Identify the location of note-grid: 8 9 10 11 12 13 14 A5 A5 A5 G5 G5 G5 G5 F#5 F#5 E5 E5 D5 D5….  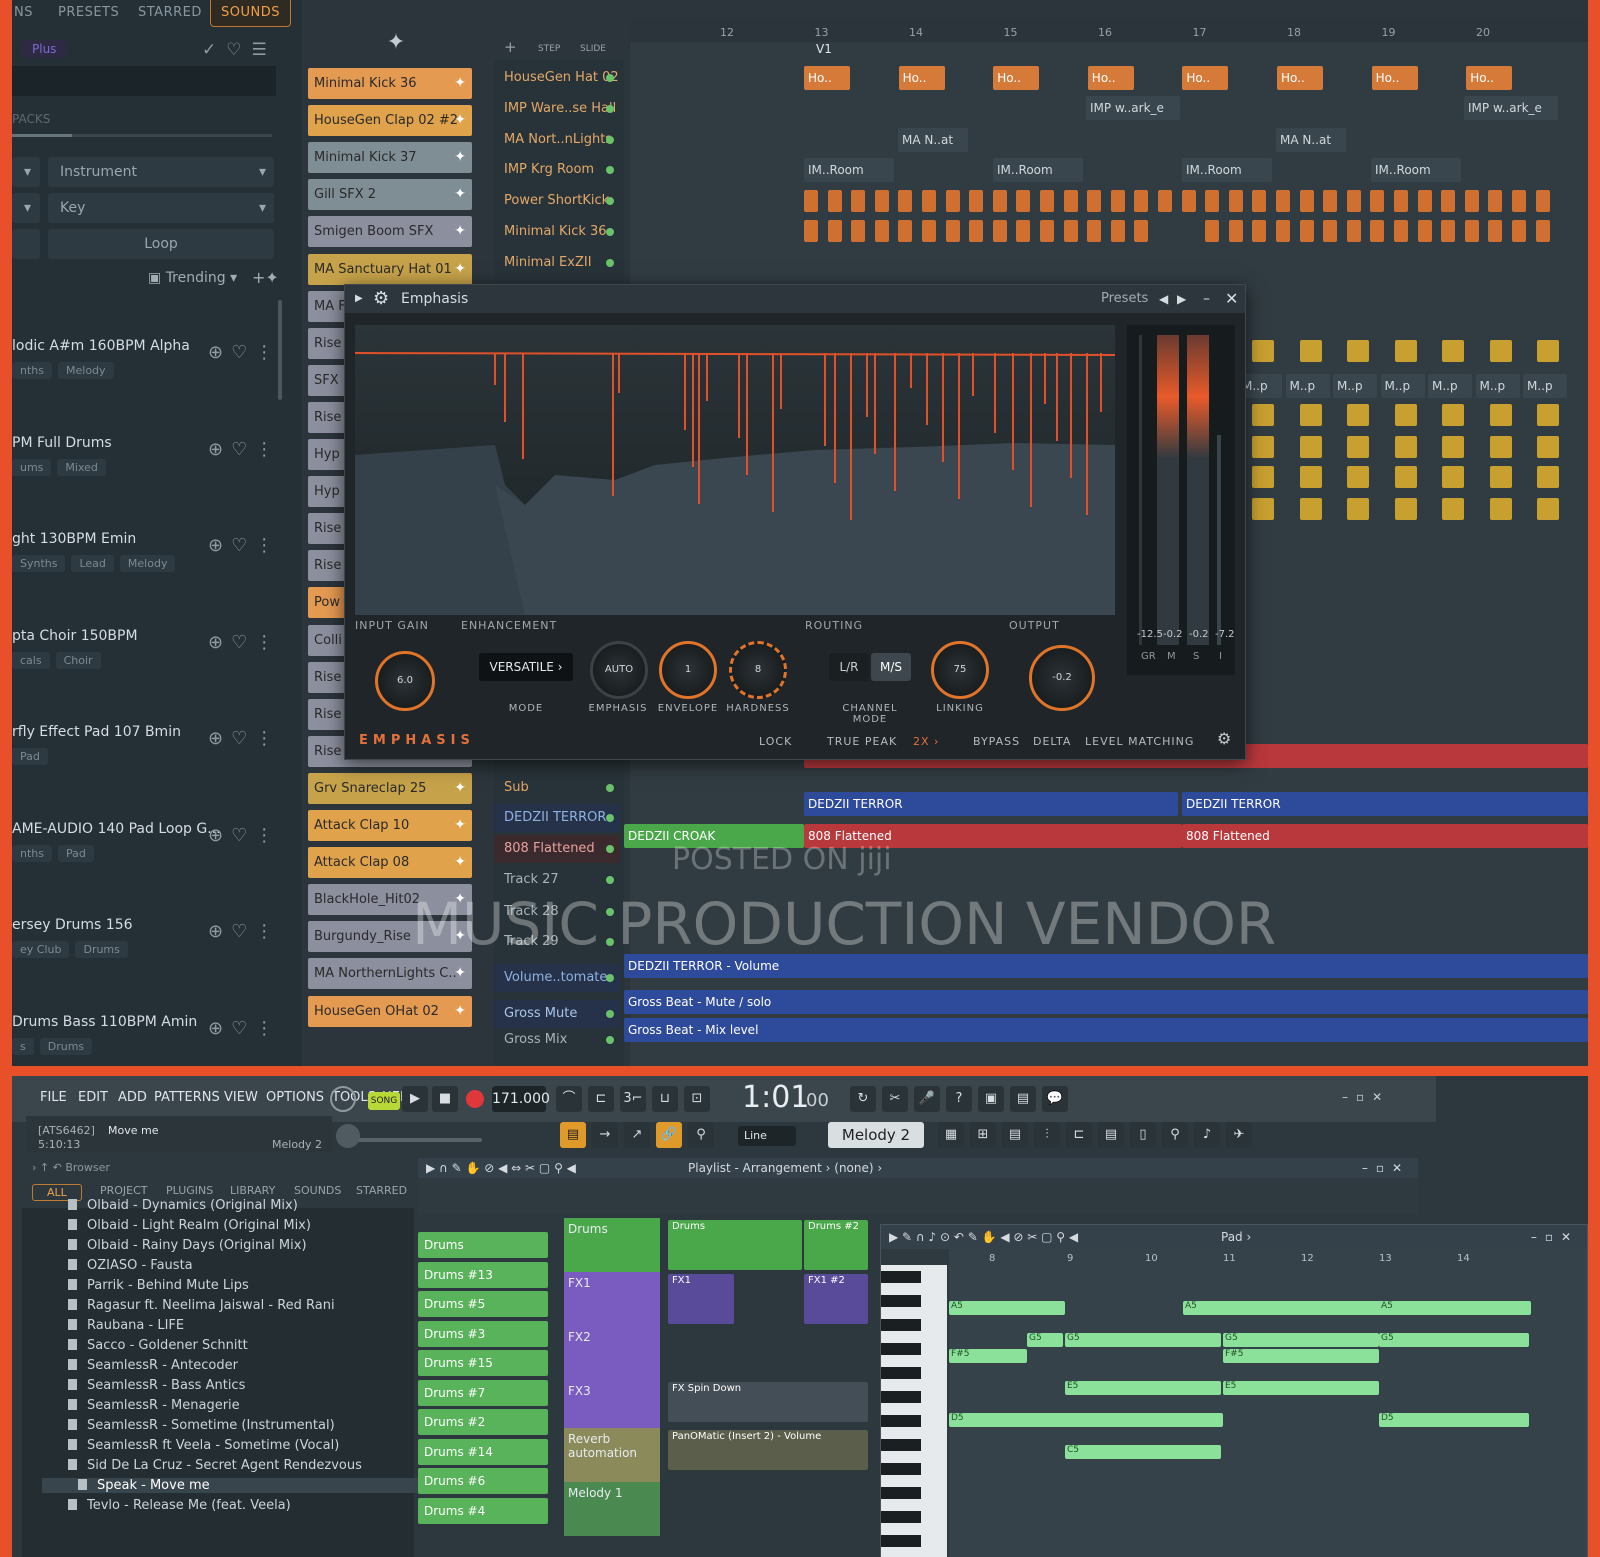
(1268, 1403).